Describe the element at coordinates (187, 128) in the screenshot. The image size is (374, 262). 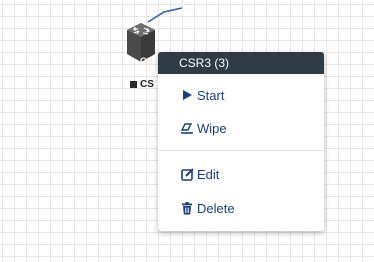
I see `eraser-icon` at that location.